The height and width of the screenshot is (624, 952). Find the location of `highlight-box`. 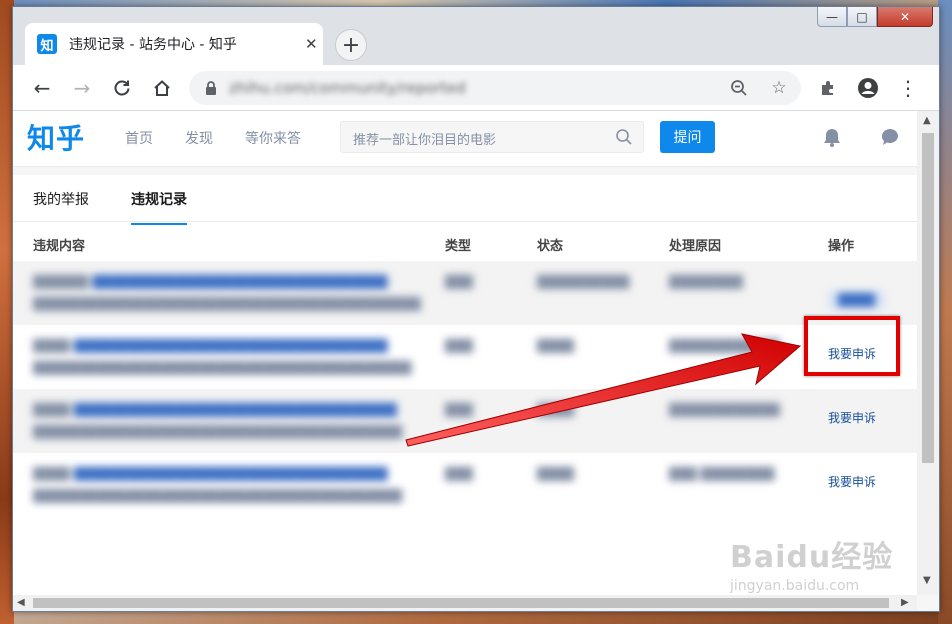

highlight-box is located at coordinates (852, 346).